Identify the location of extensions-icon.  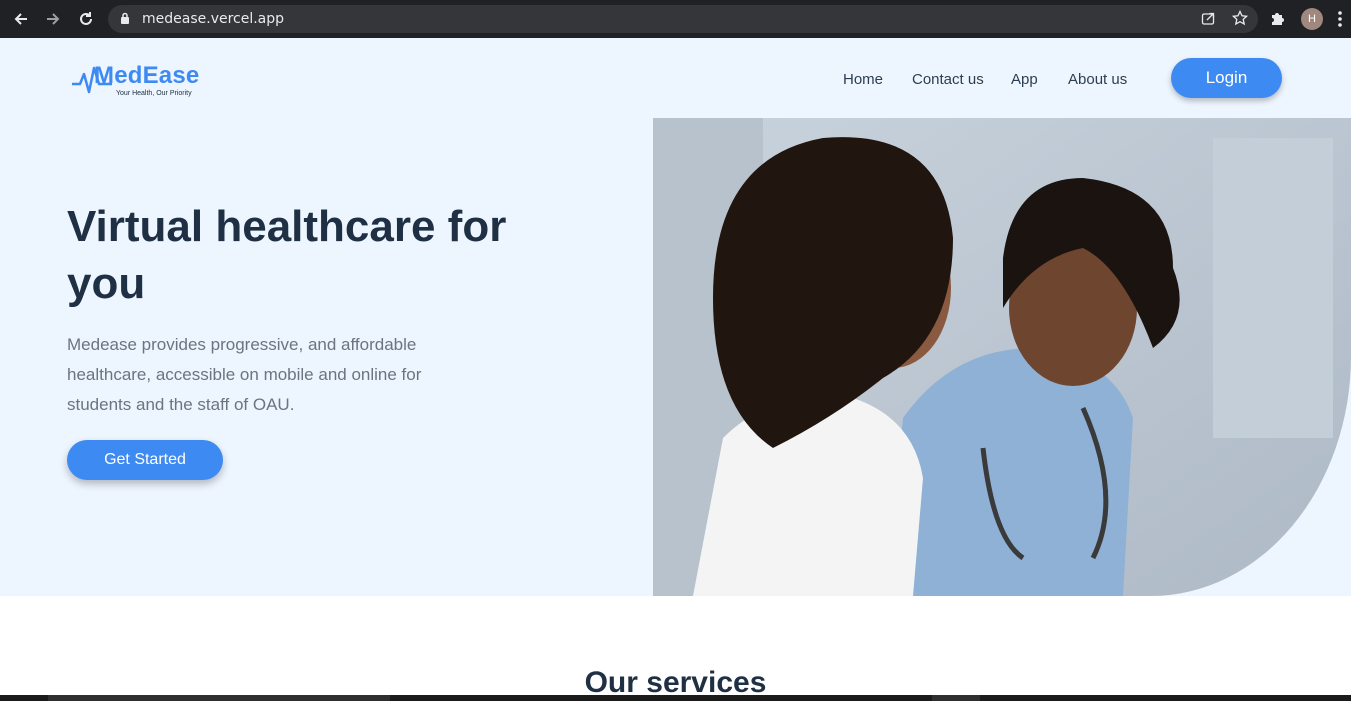
(1278, 20).